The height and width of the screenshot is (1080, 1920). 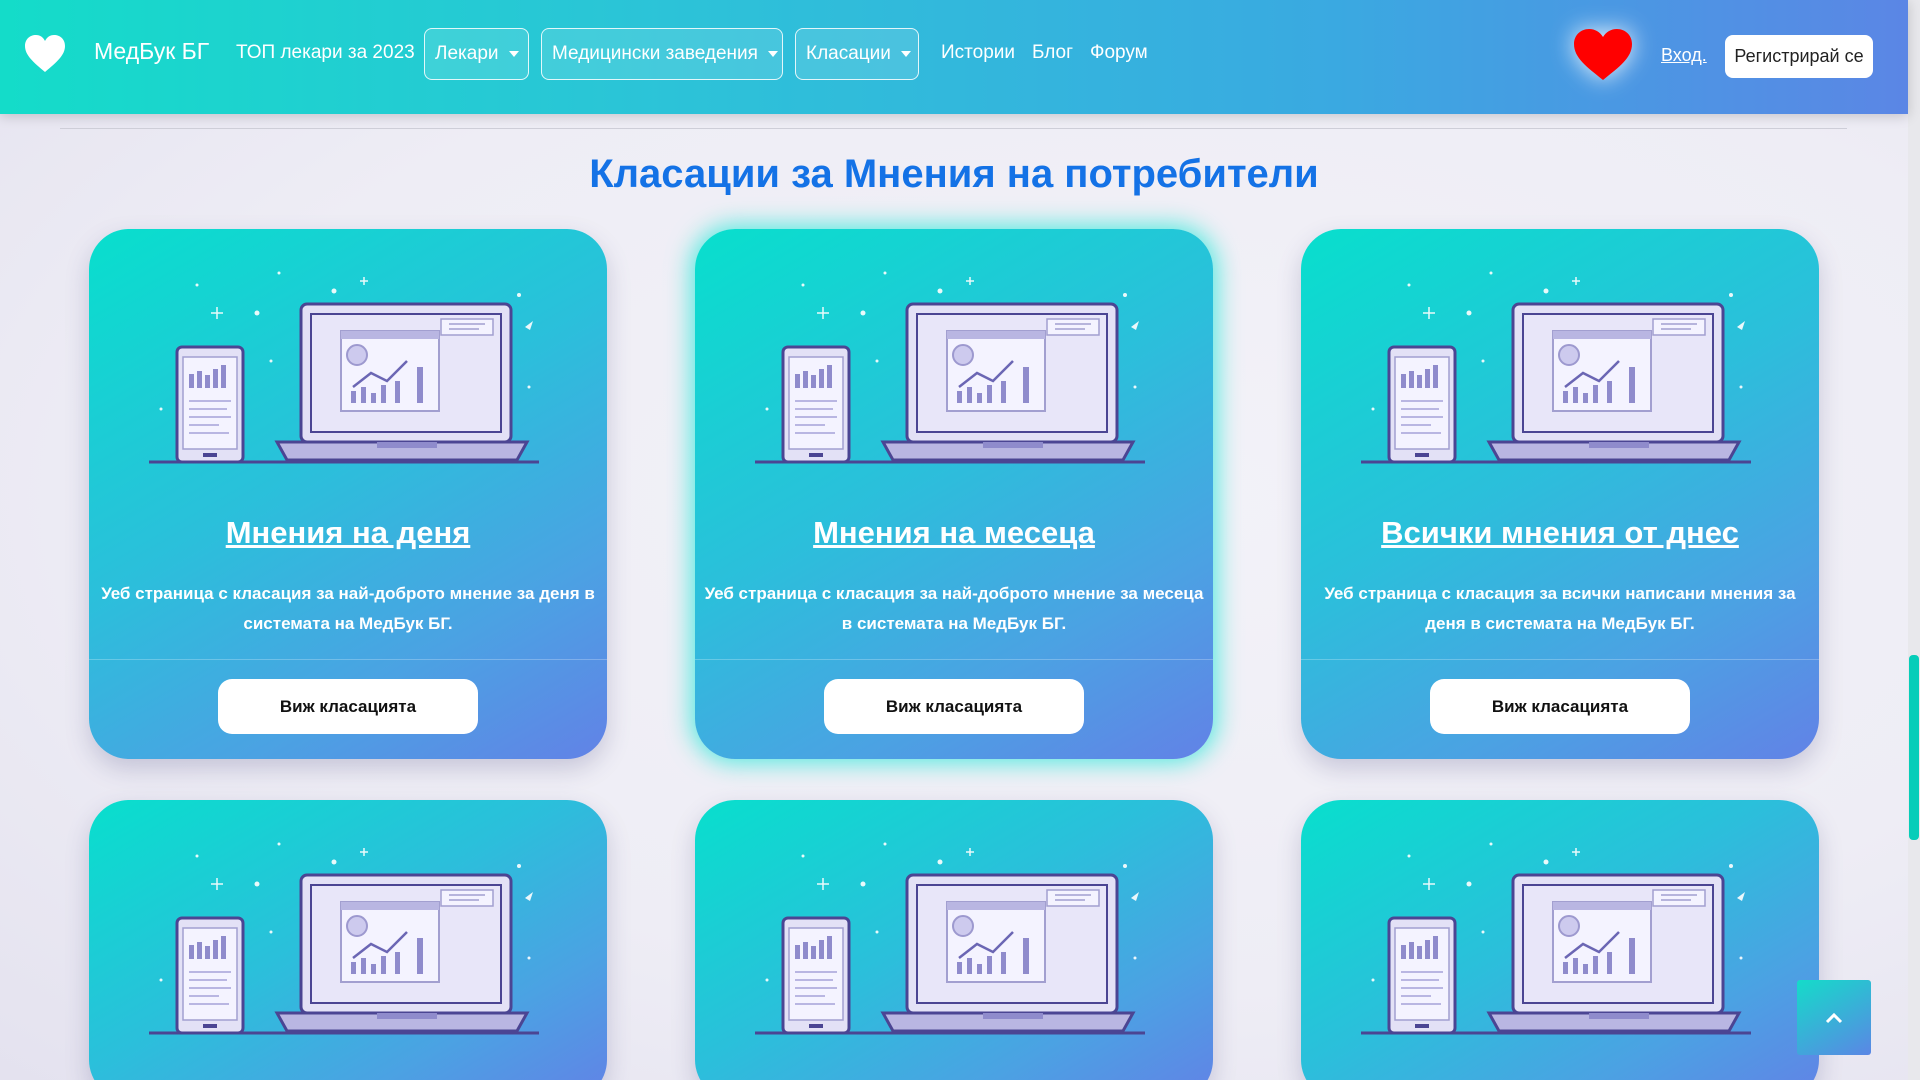 What do you see at coordinates (1603, 55) in the screenshot?
I see `favorites-heart-icon` at bounding box center [1603, 55].